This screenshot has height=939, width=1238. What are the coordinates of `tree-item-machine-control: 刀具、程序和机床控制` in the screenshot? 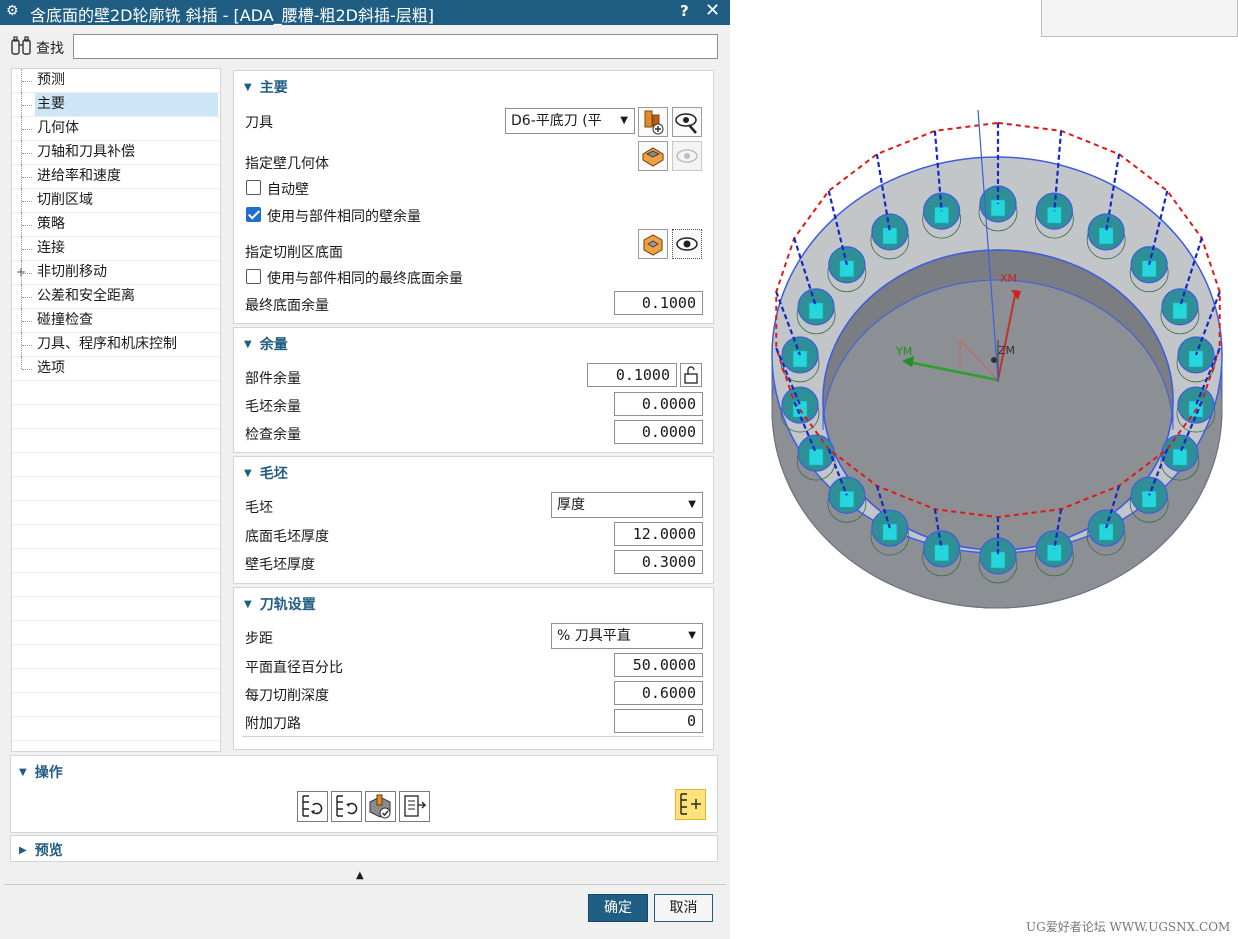 It's located at (116, 345).